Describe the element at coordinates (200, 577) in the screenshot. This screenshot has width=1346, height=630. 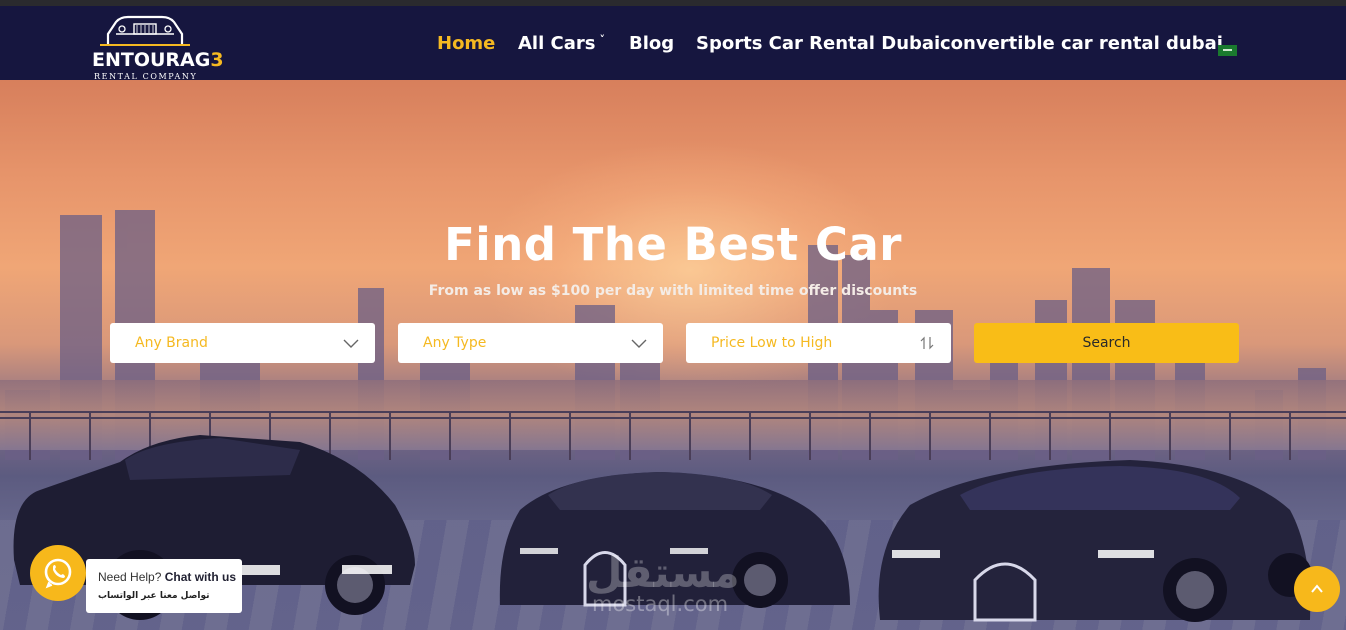
I see `whatsapp-chat-label: Chat with us` at that location.